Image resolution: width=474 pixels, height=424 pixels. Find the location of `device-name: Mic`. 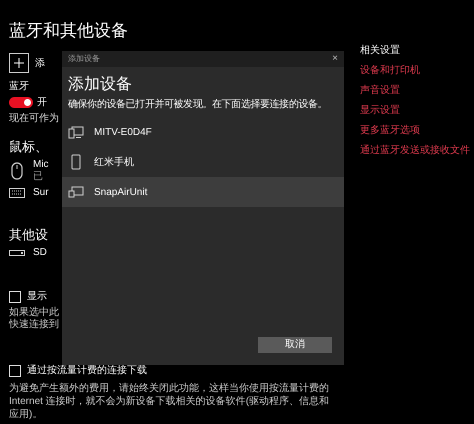

device-name: Mic is located at coordinates (41, 165).